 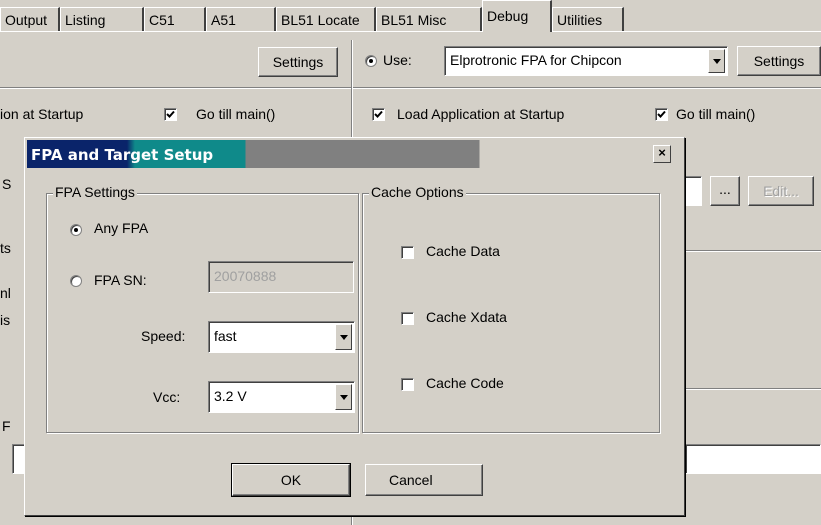 I want to click on any-fpa-radio, so click(x=76, y=230).